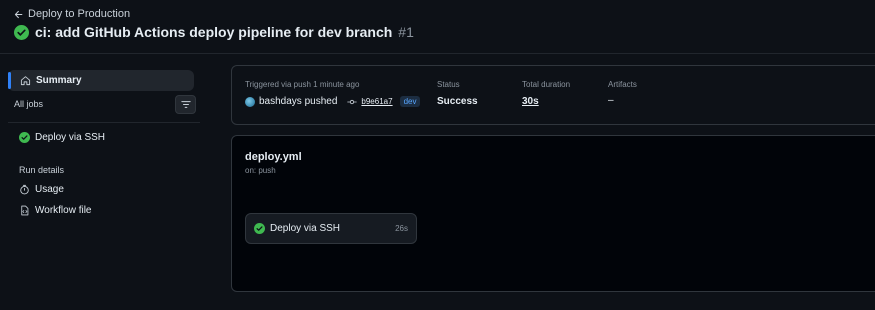 Image resolution: width=875 pixels, height=310 pixels. What do you see at coordinates (406, 32) in the screenshot?
I see `run-number: #1` at bounding box center [406, 32].